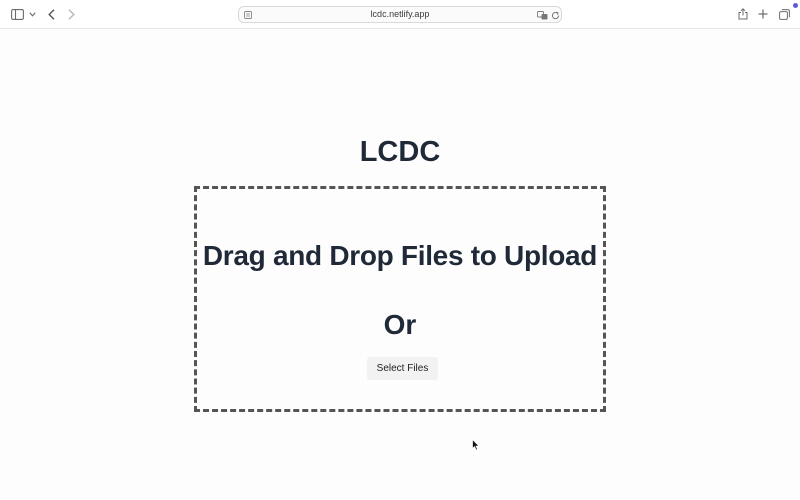 Image resolution: width=800 pixels, height=500 pixels. I want to click on browser-toolbar: lcdc.netlify.app, so click(400, 14).